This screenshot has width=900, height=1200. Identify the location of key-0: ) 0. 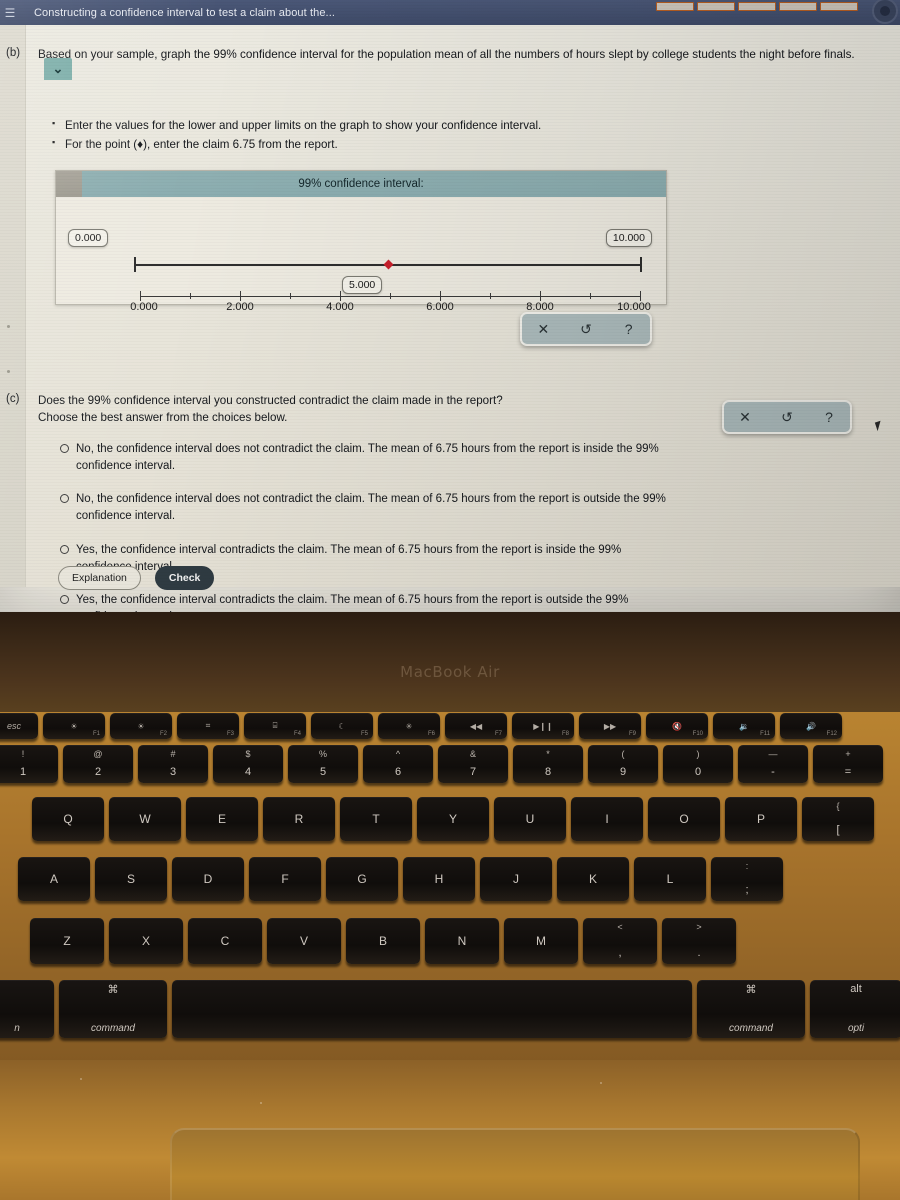
(698, 764).